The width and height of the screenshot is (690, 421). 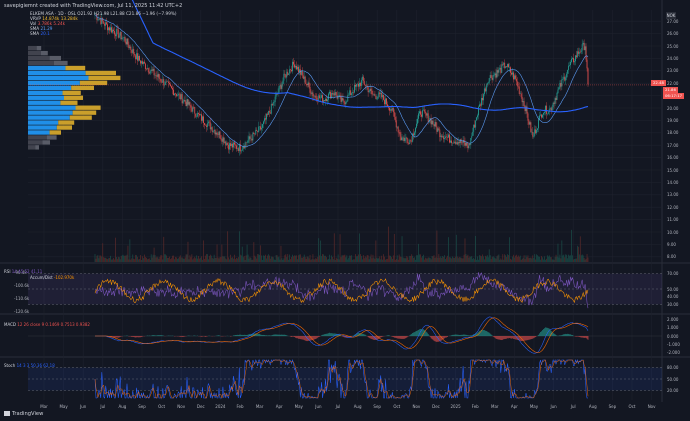 What do you see at coordinates (673, 145) in the screenshot?
I see `price-tick-label: 17.00` at bounding box center [673, 145].